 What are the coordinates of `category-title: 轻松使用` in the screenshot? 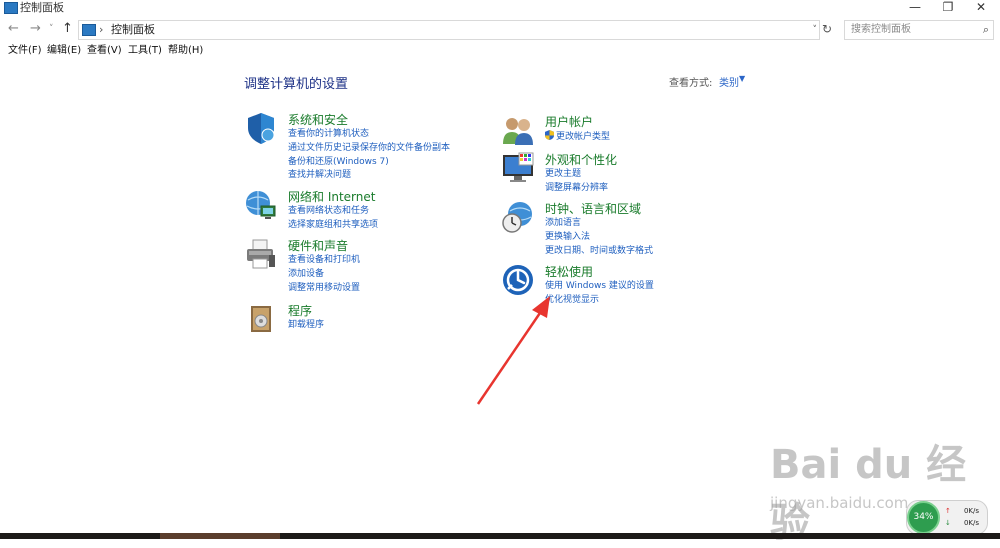 It's located at (569, 271).